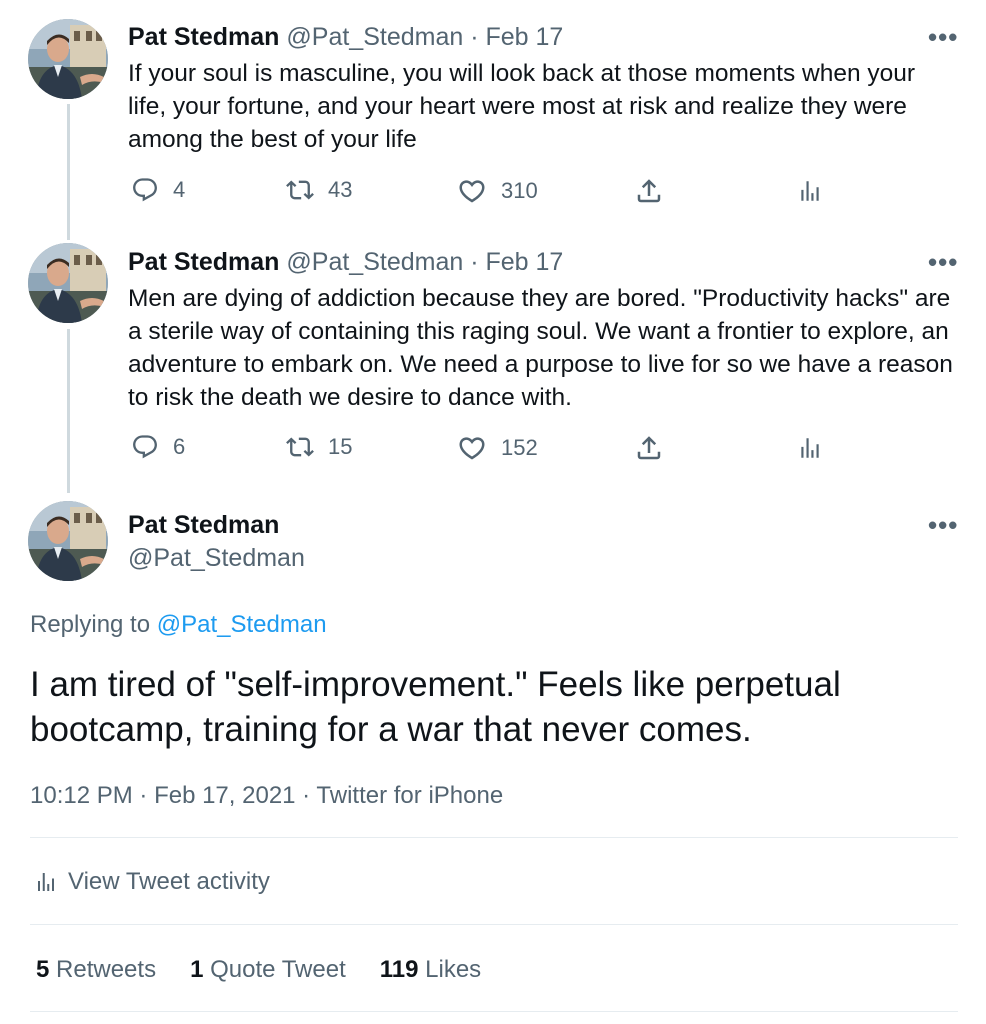 The width and height of the screenshot is (986, 1024). What do you see at coordinates (519, 447) in the screenshot?
I see `like-count: 152` at bounding box center [519, 447].